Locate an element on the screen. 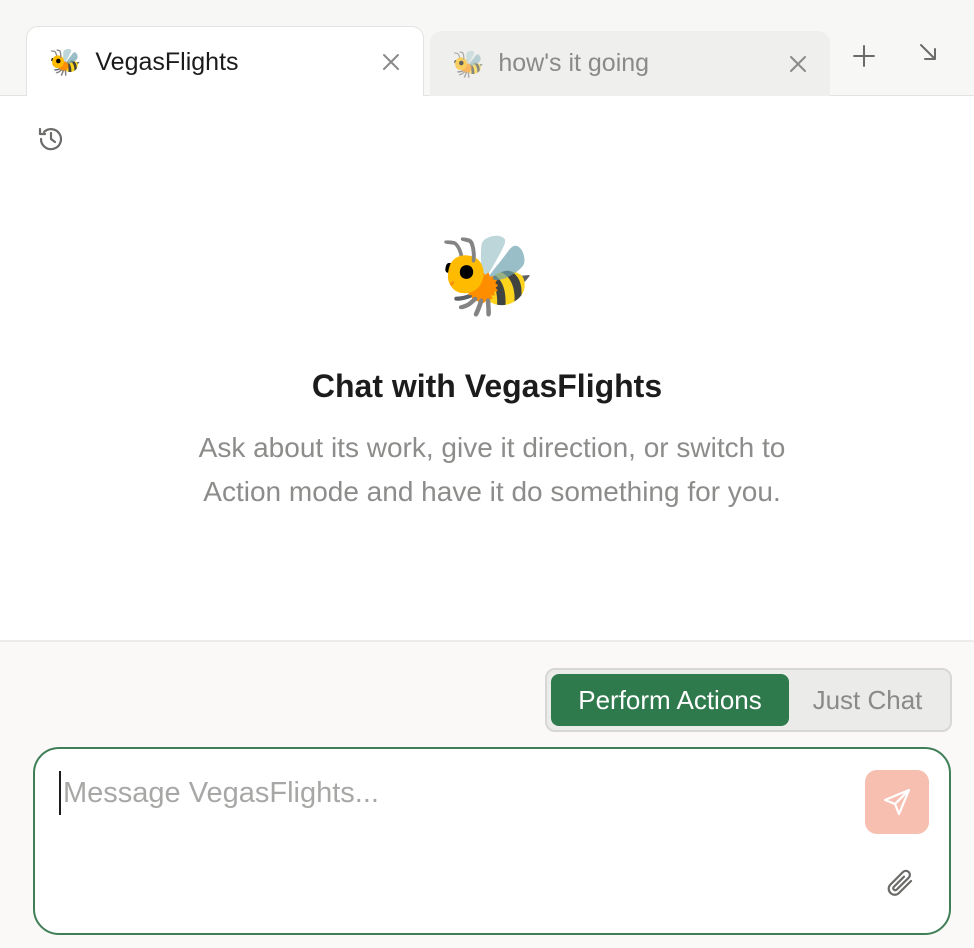  tab-bar: 🐝 VegasFlights 🐝 how's it going is located at coordinates (487, 48).